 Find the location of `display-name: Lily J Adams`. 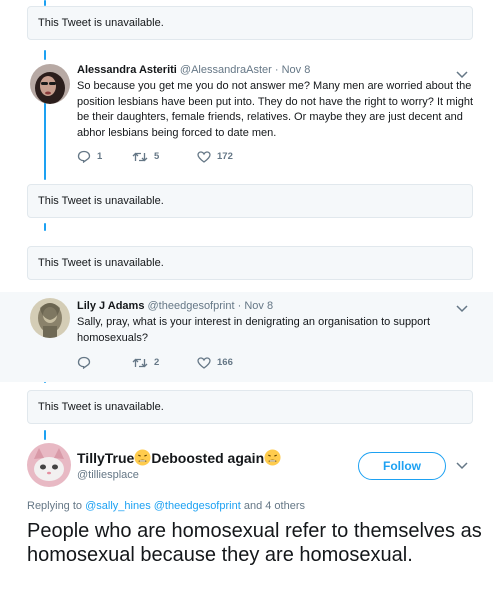

display-name: Lily J Adams is located at coordinates (110, 306).